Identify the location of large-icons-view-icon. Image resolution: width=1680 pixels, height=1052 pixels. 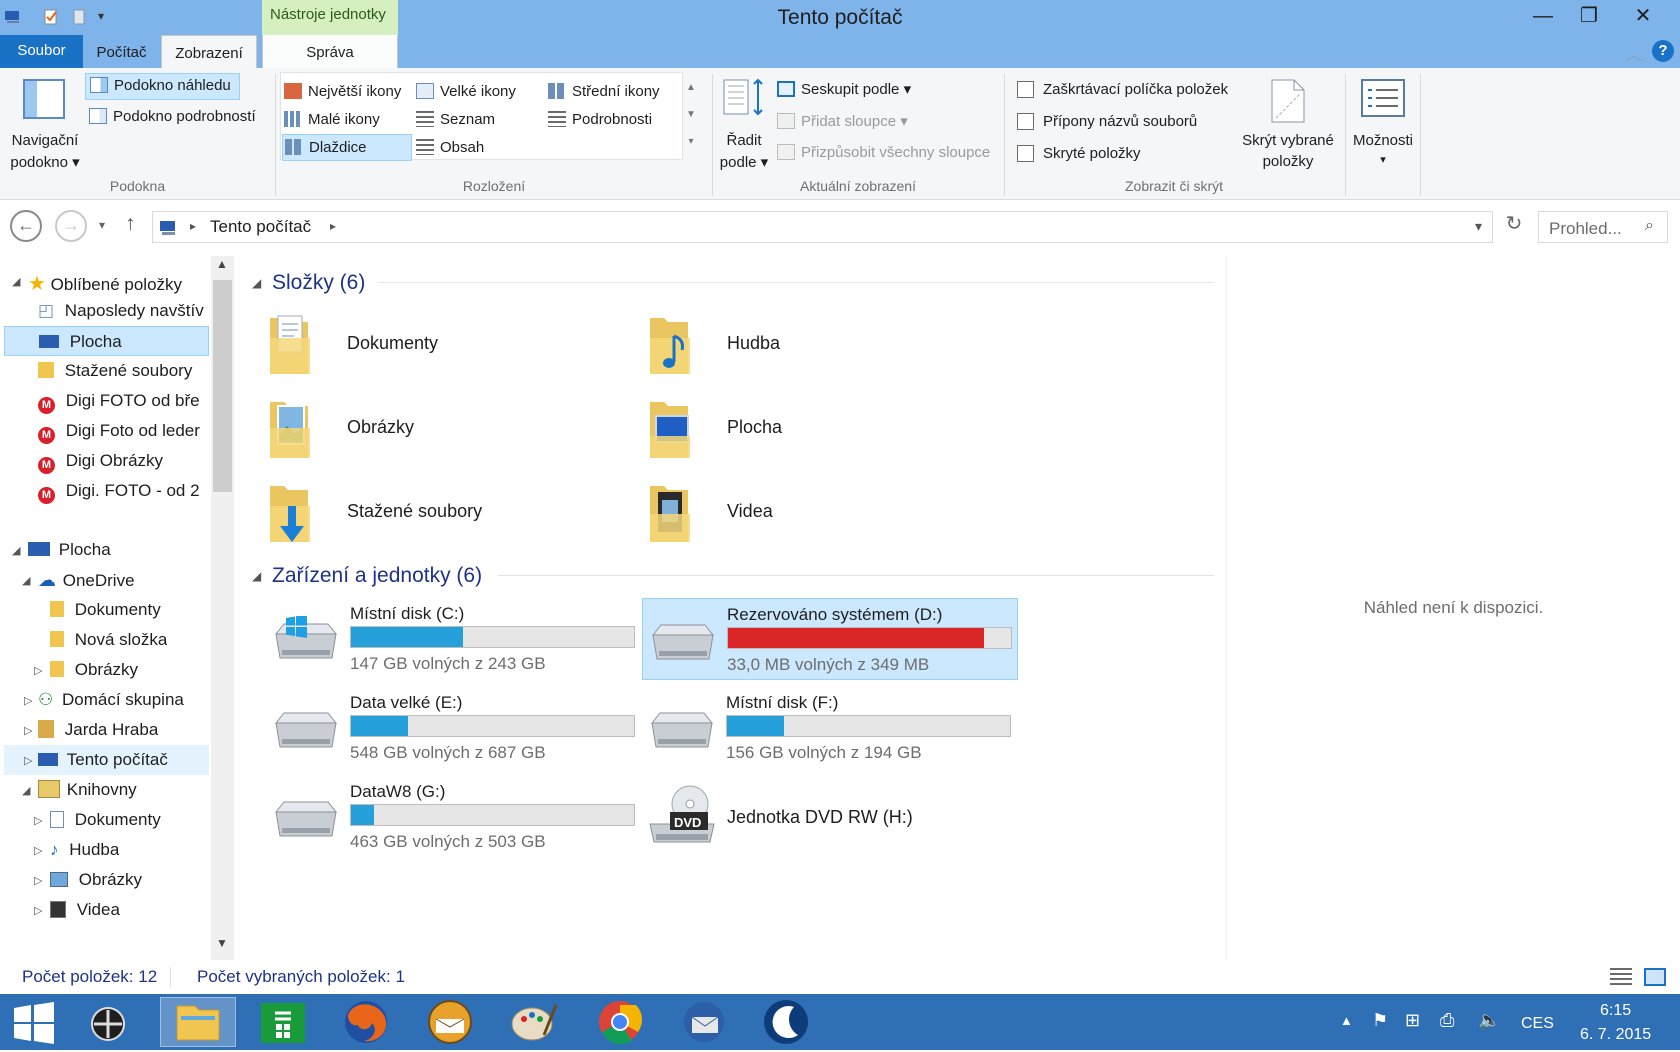
(1655, 977).